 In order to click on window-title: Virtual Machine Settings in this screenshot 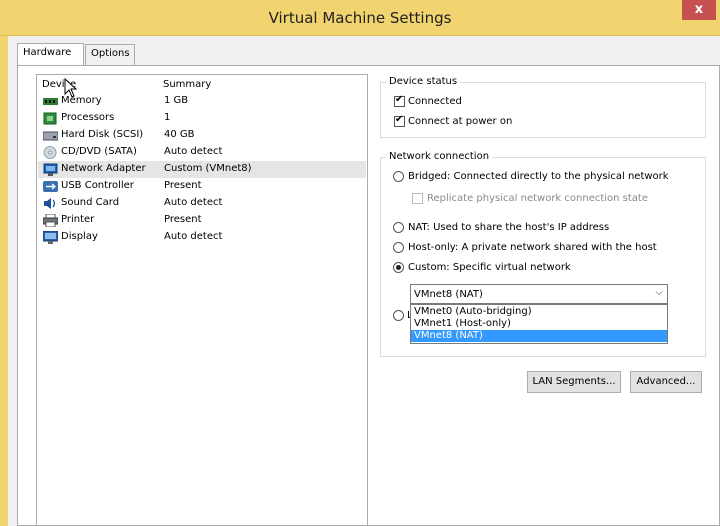, I will do `click(360, 18)`.